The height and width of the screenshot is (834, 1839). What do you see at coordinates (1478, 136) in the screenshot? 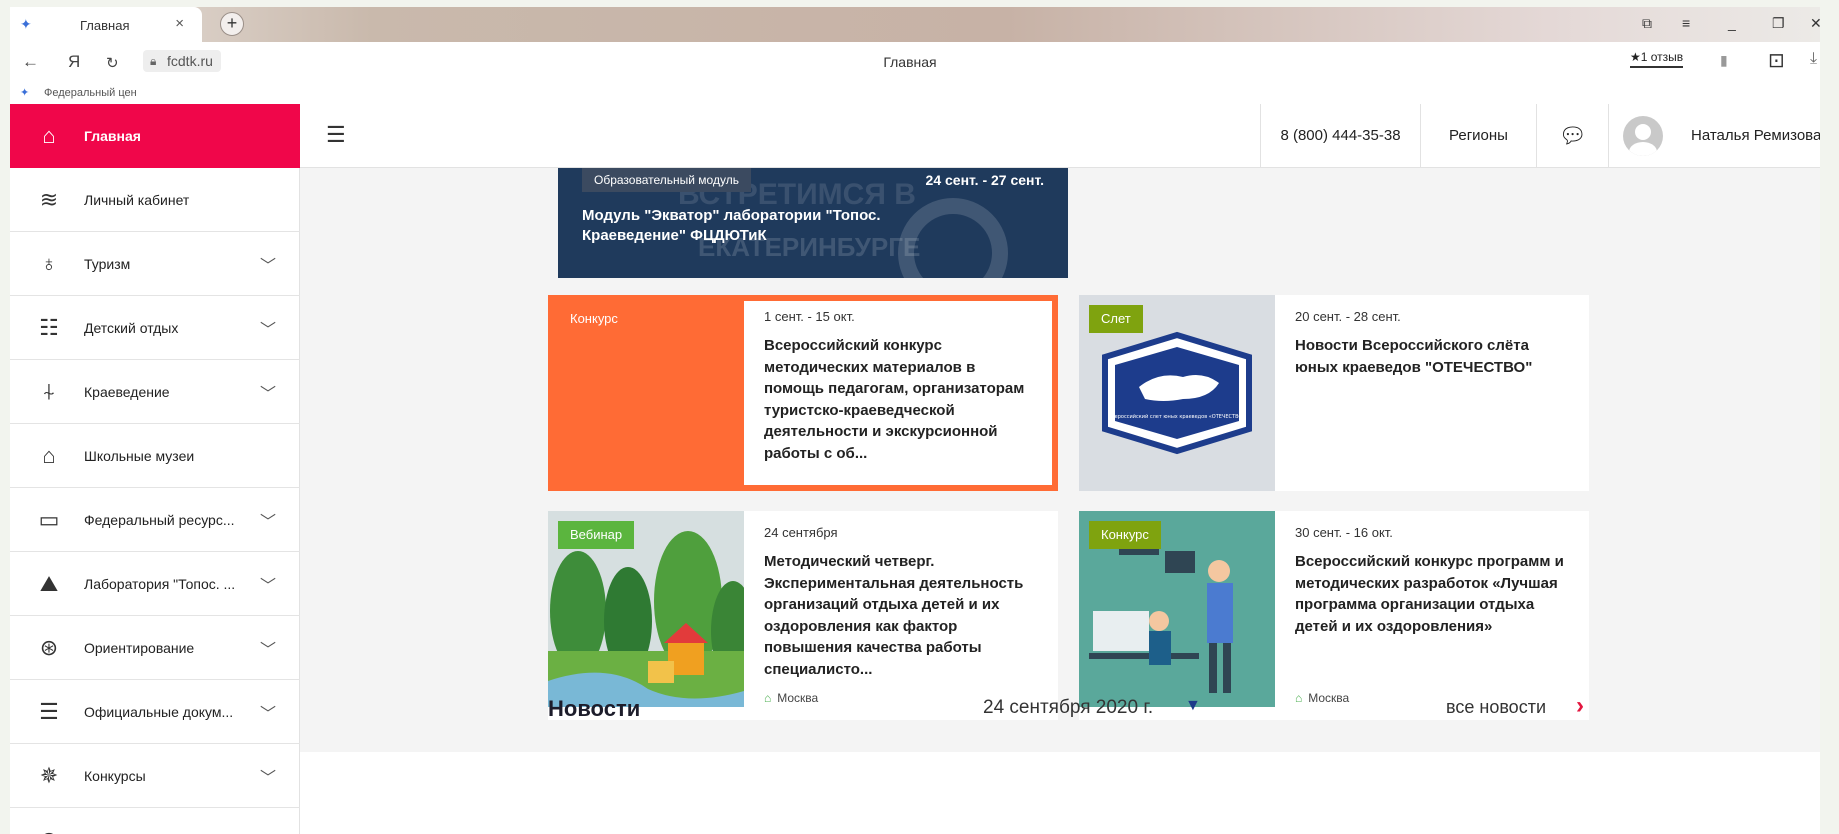
I see `regions-button: Регионы` at bounding box center [1478, 136].